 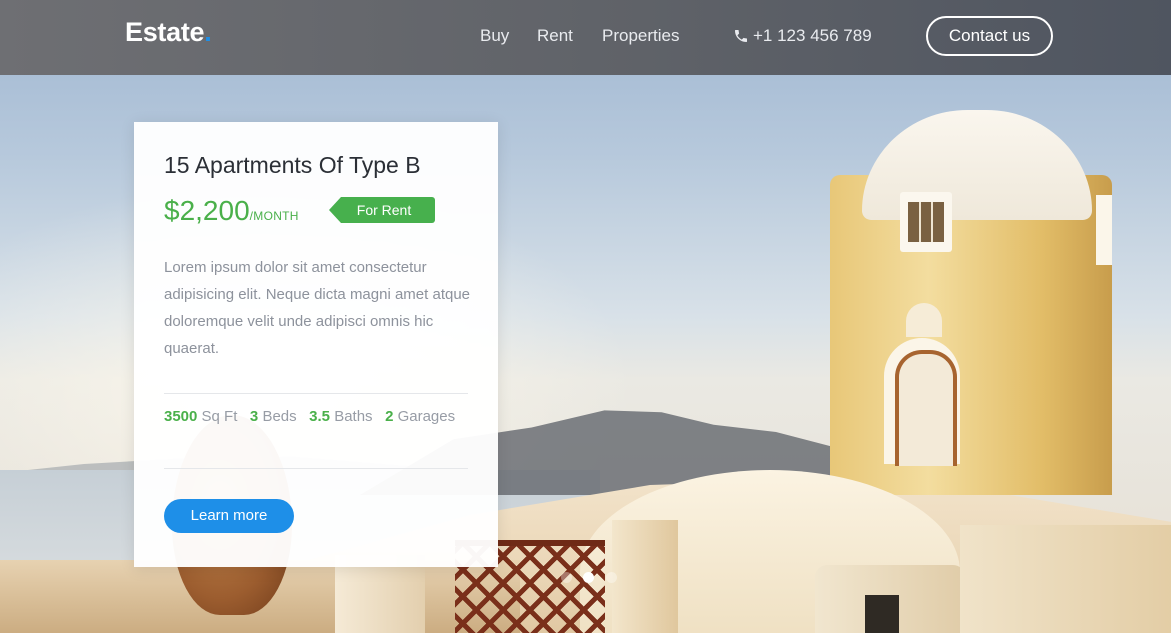 What do you see at coordinates (890, 599) in the screenshot?
I see `chimney` at bounding box center [890, 599].